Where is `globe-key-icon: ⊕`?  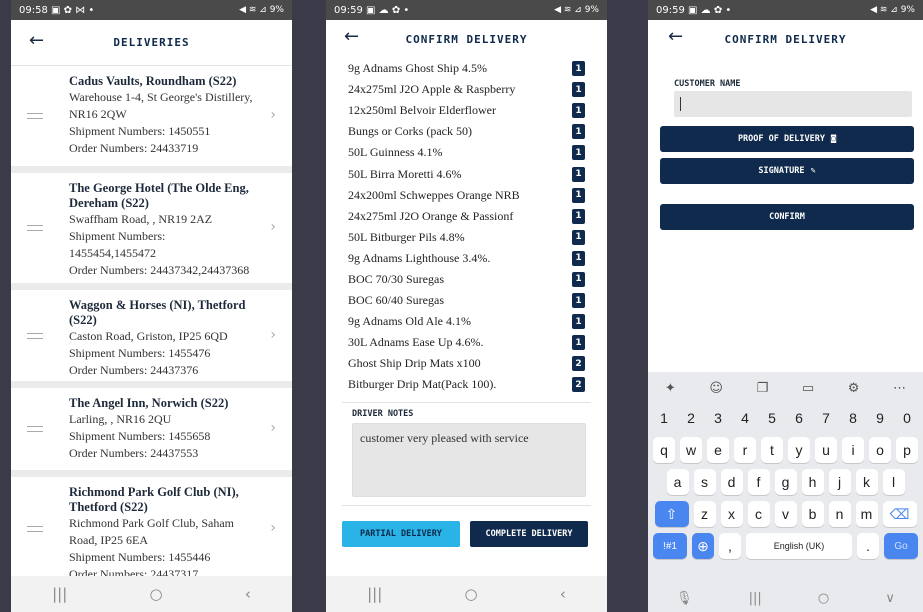 globe-key-icon: ⊕ is located at coordinates (703, 546).